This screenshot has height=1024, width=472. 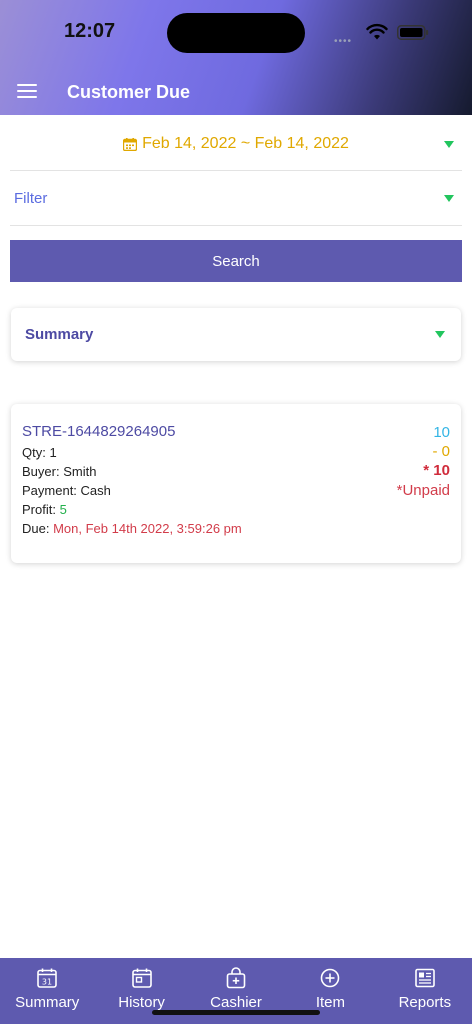 What do you see at coordinates (425, 1002) in the screenshot?
I see `tab-label: Reports` at bounding box center [425, 1002].